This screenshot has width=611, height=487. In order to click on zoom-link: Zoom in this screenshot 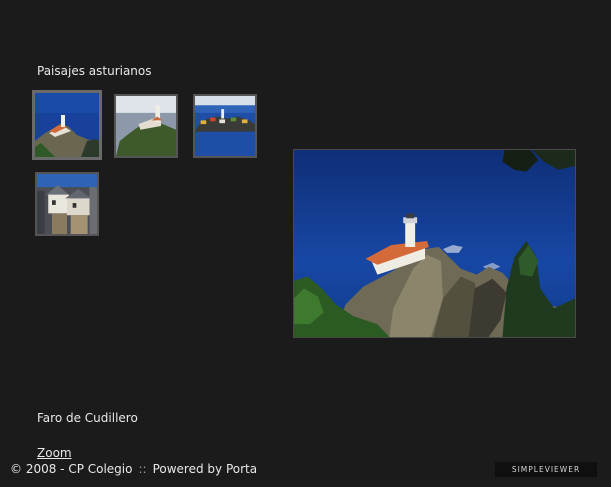, I will do `click(54, 453)`.